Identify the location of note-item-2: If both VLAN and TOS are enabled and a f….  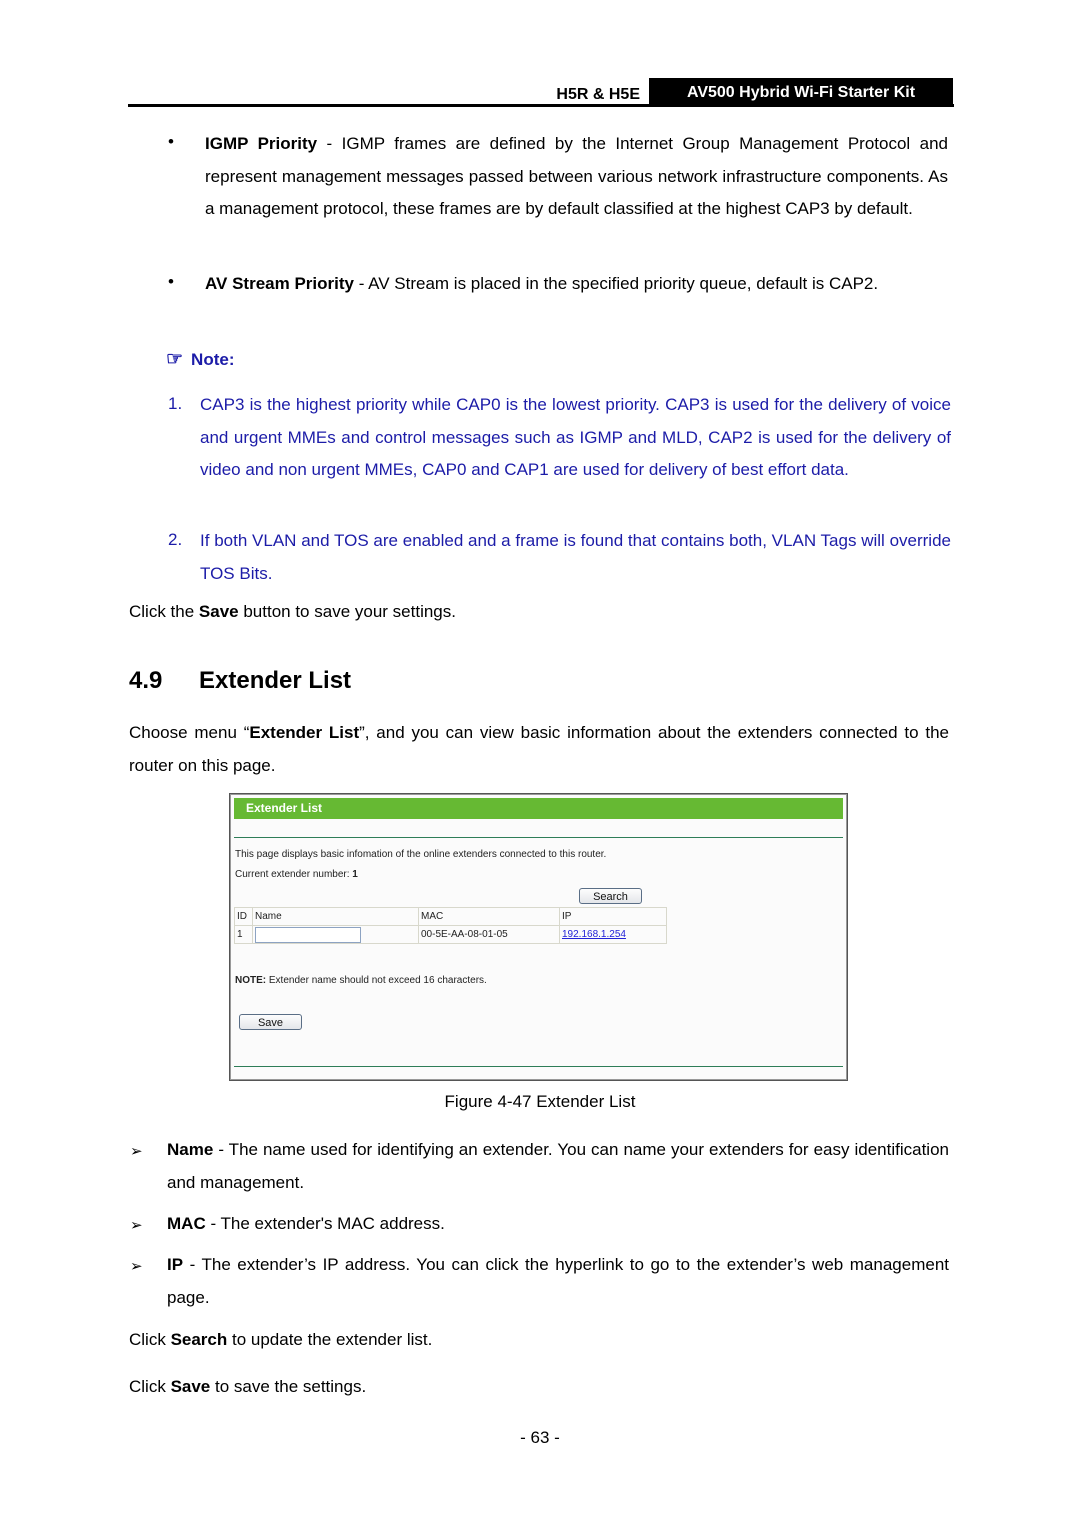
(575, 557).